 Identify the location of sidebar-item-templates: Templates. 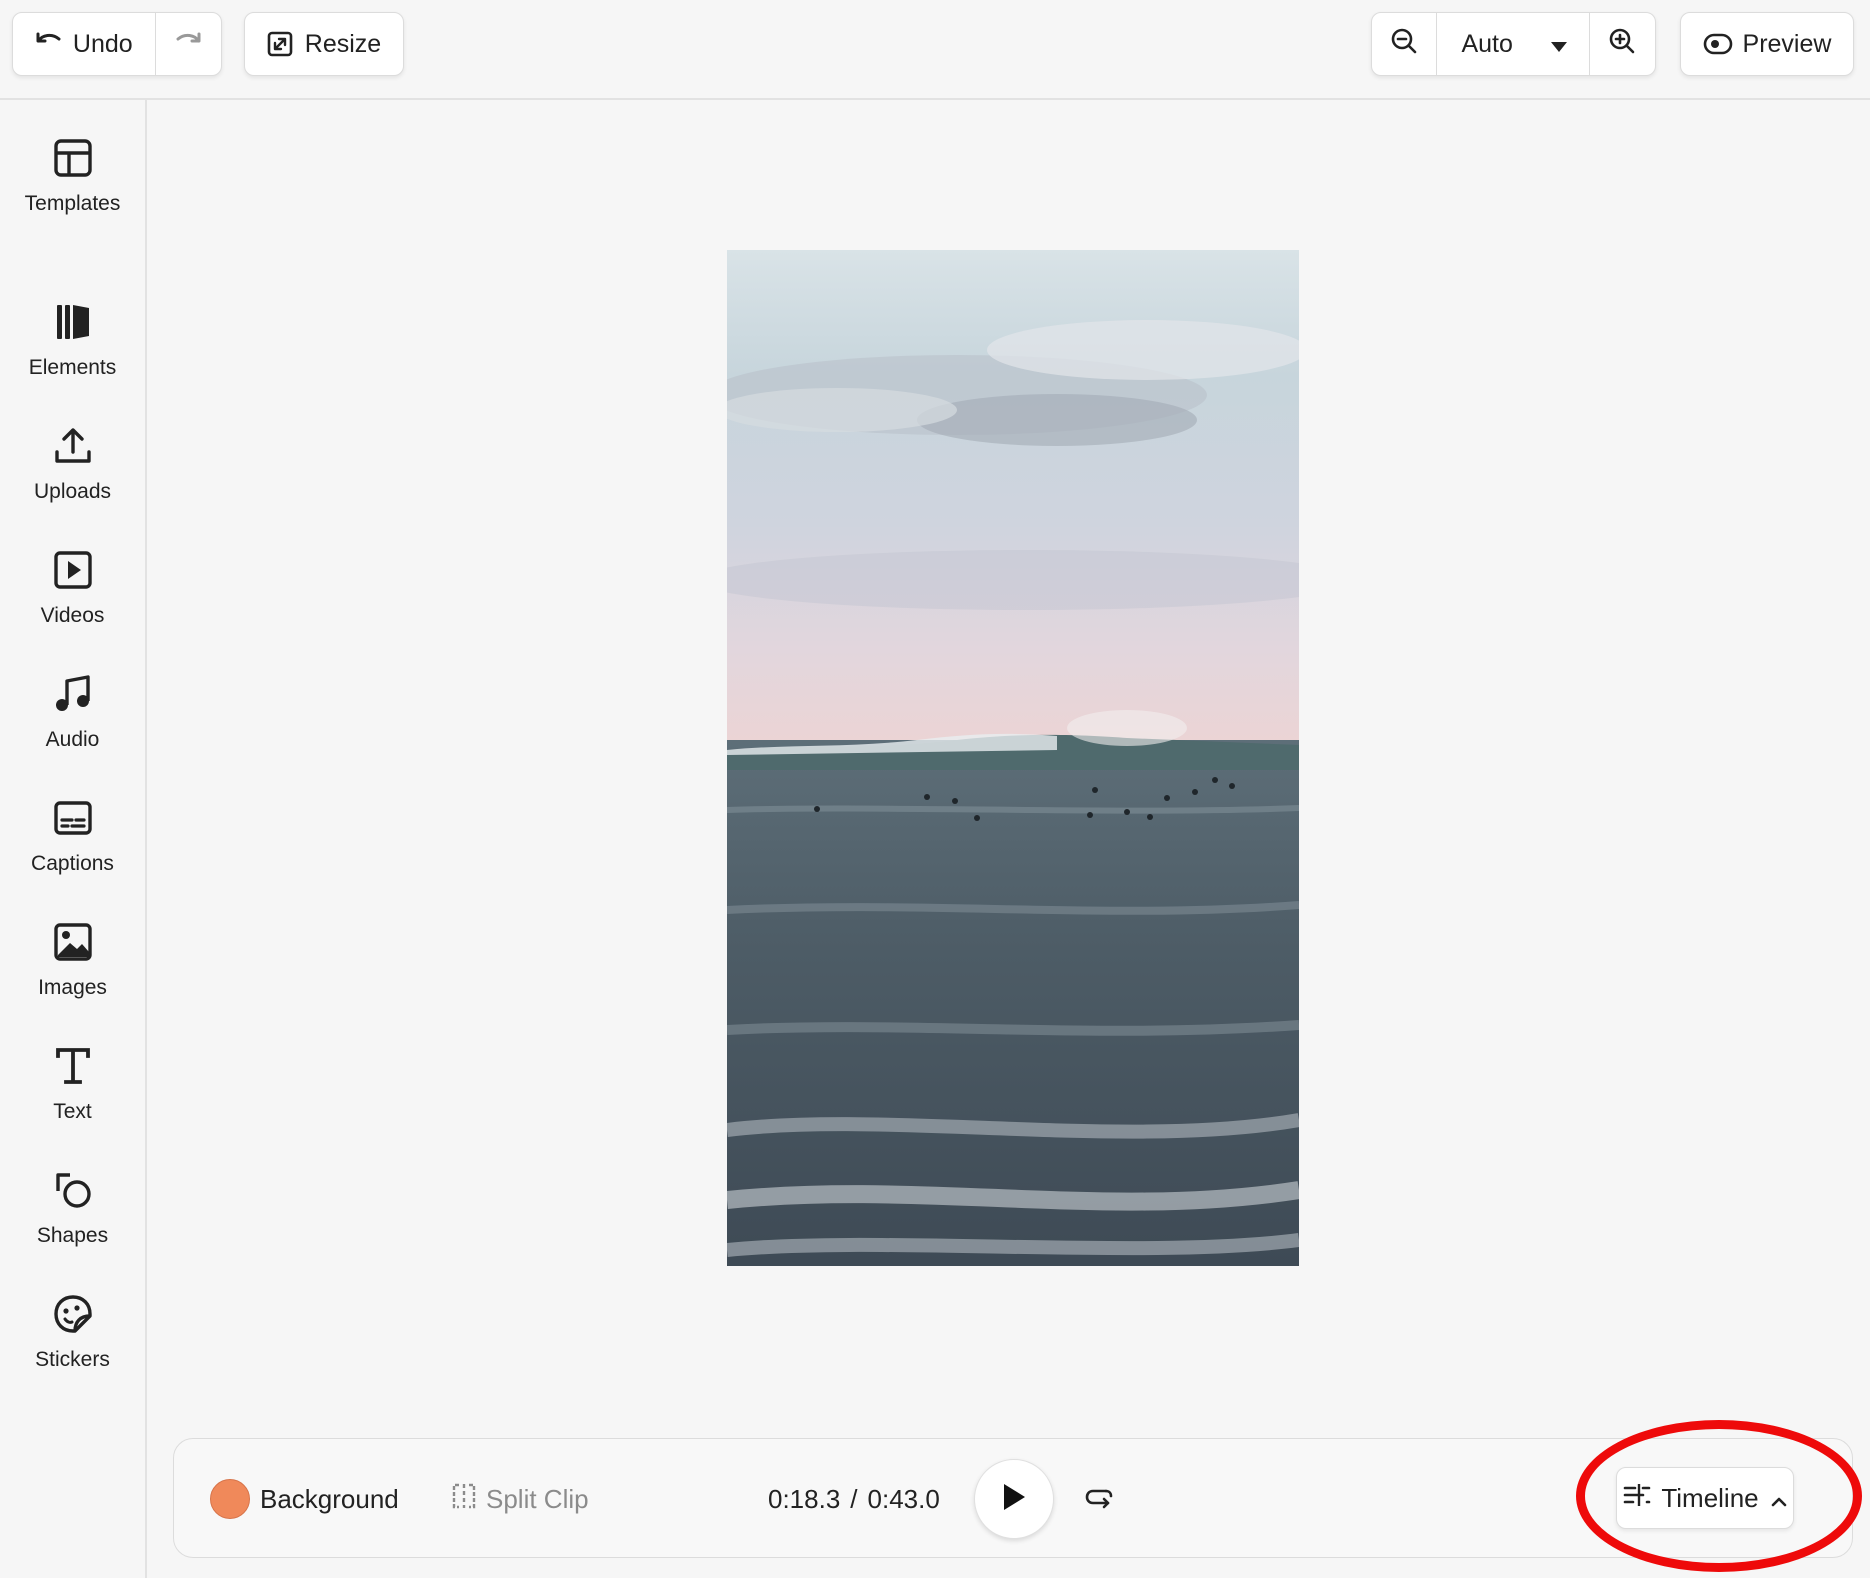
(72, 176).